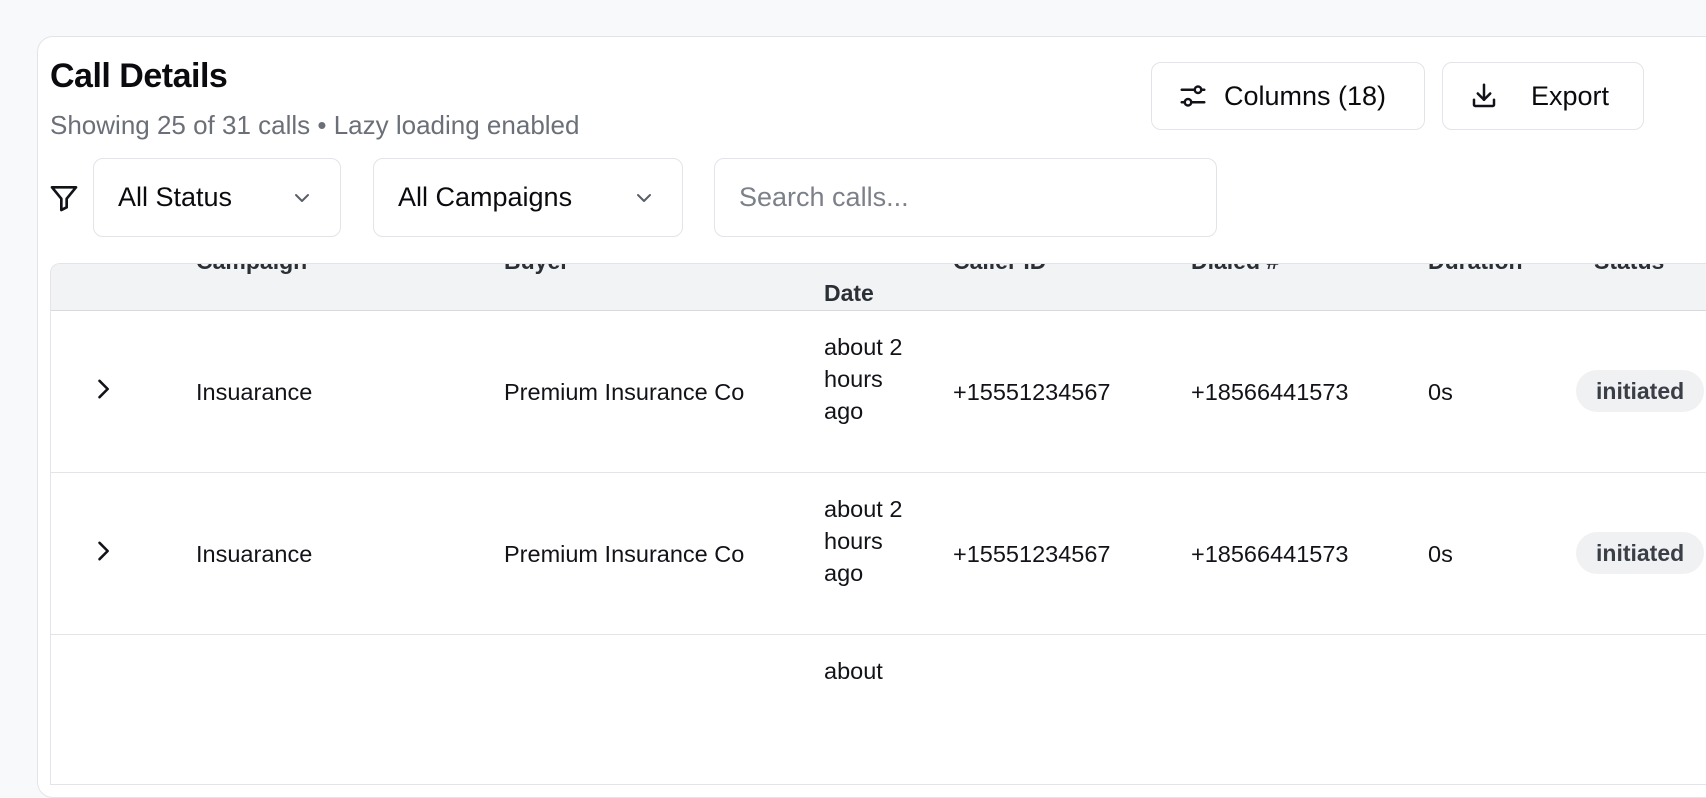 Image resolution: width=1706 pixels, height=798 pixels. Describe the element at coordinates (849, 293) in the screenshot. I see `column-header-date: Date` at that location.